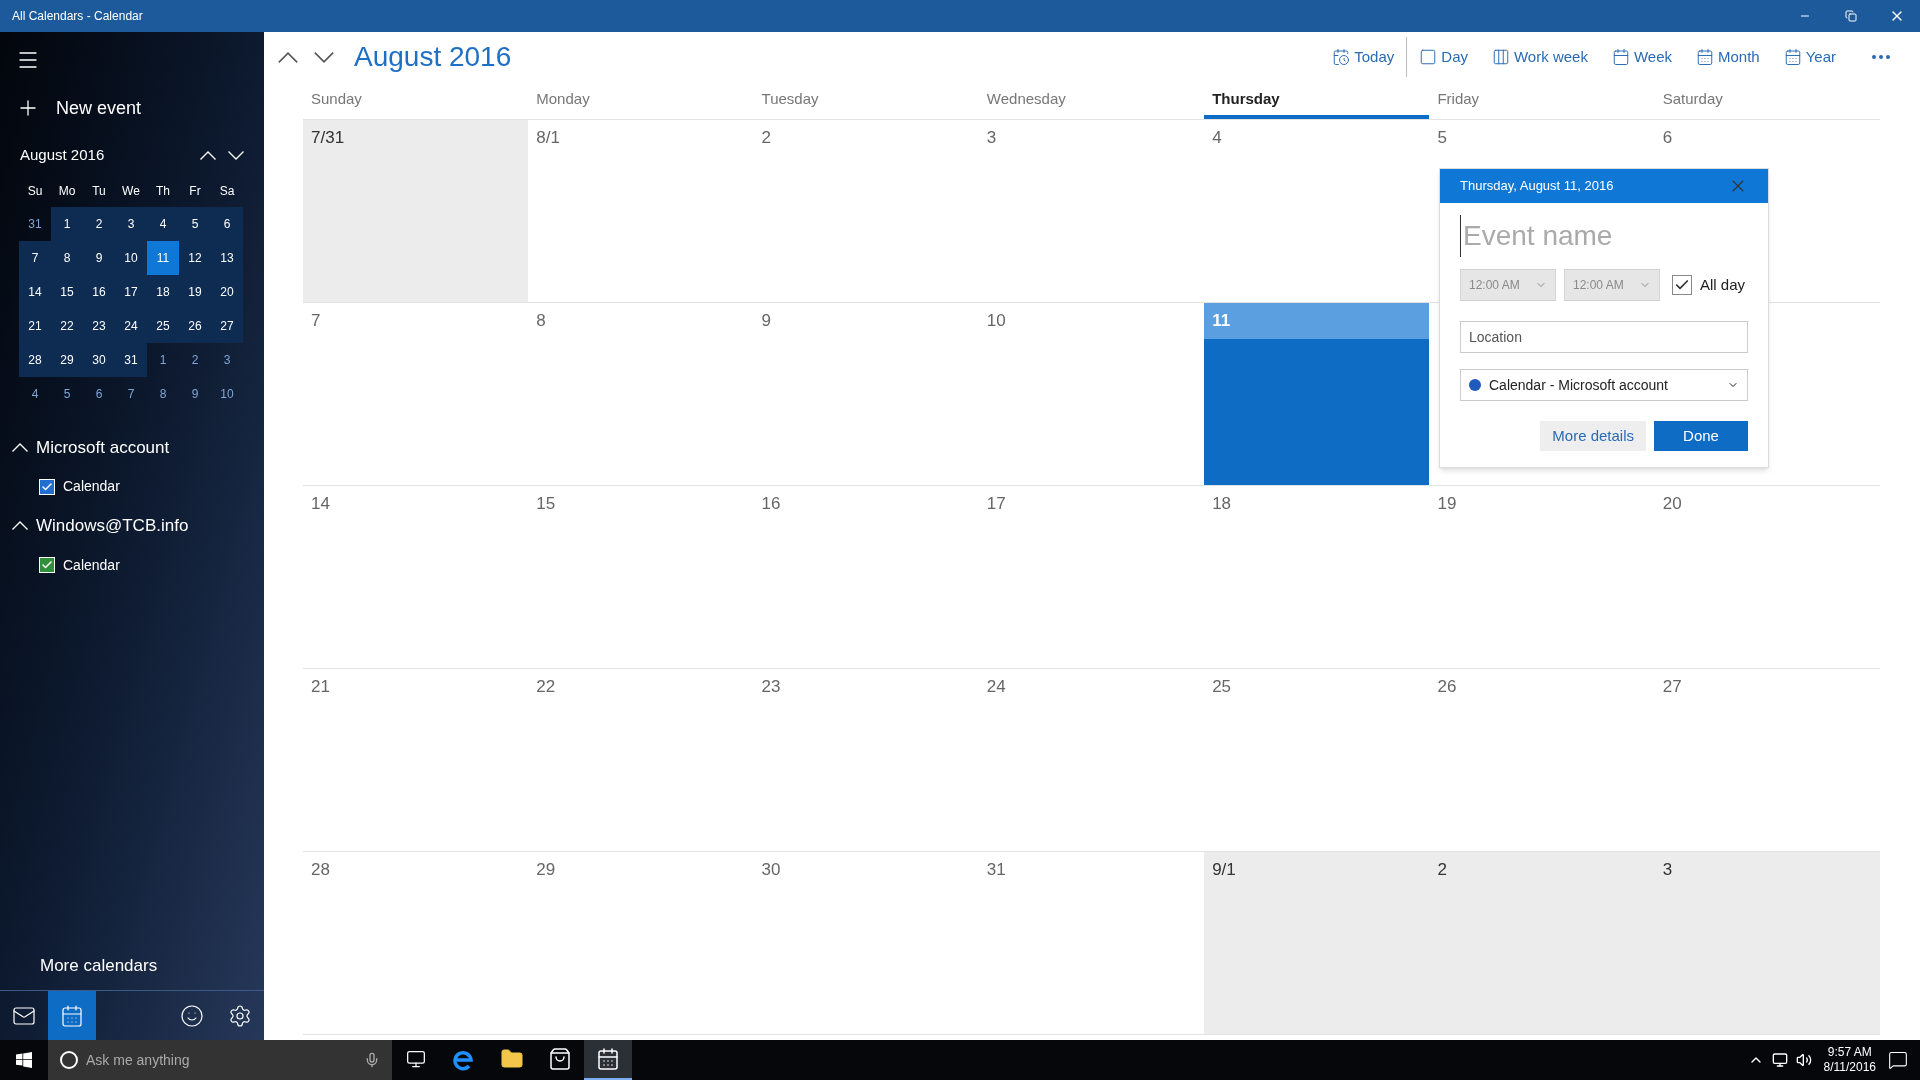  I want to click on day-number: 5, so click(1442, 137).